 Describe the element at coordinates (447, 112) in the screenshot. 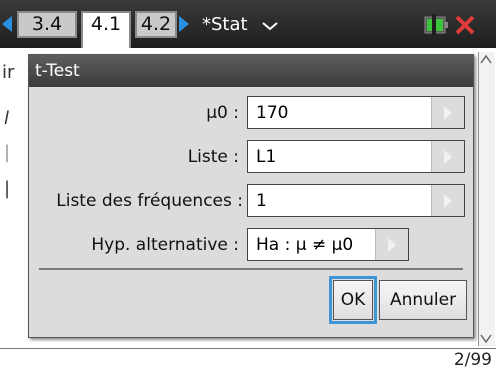

I see `mu0-arrow-icon` at that location.